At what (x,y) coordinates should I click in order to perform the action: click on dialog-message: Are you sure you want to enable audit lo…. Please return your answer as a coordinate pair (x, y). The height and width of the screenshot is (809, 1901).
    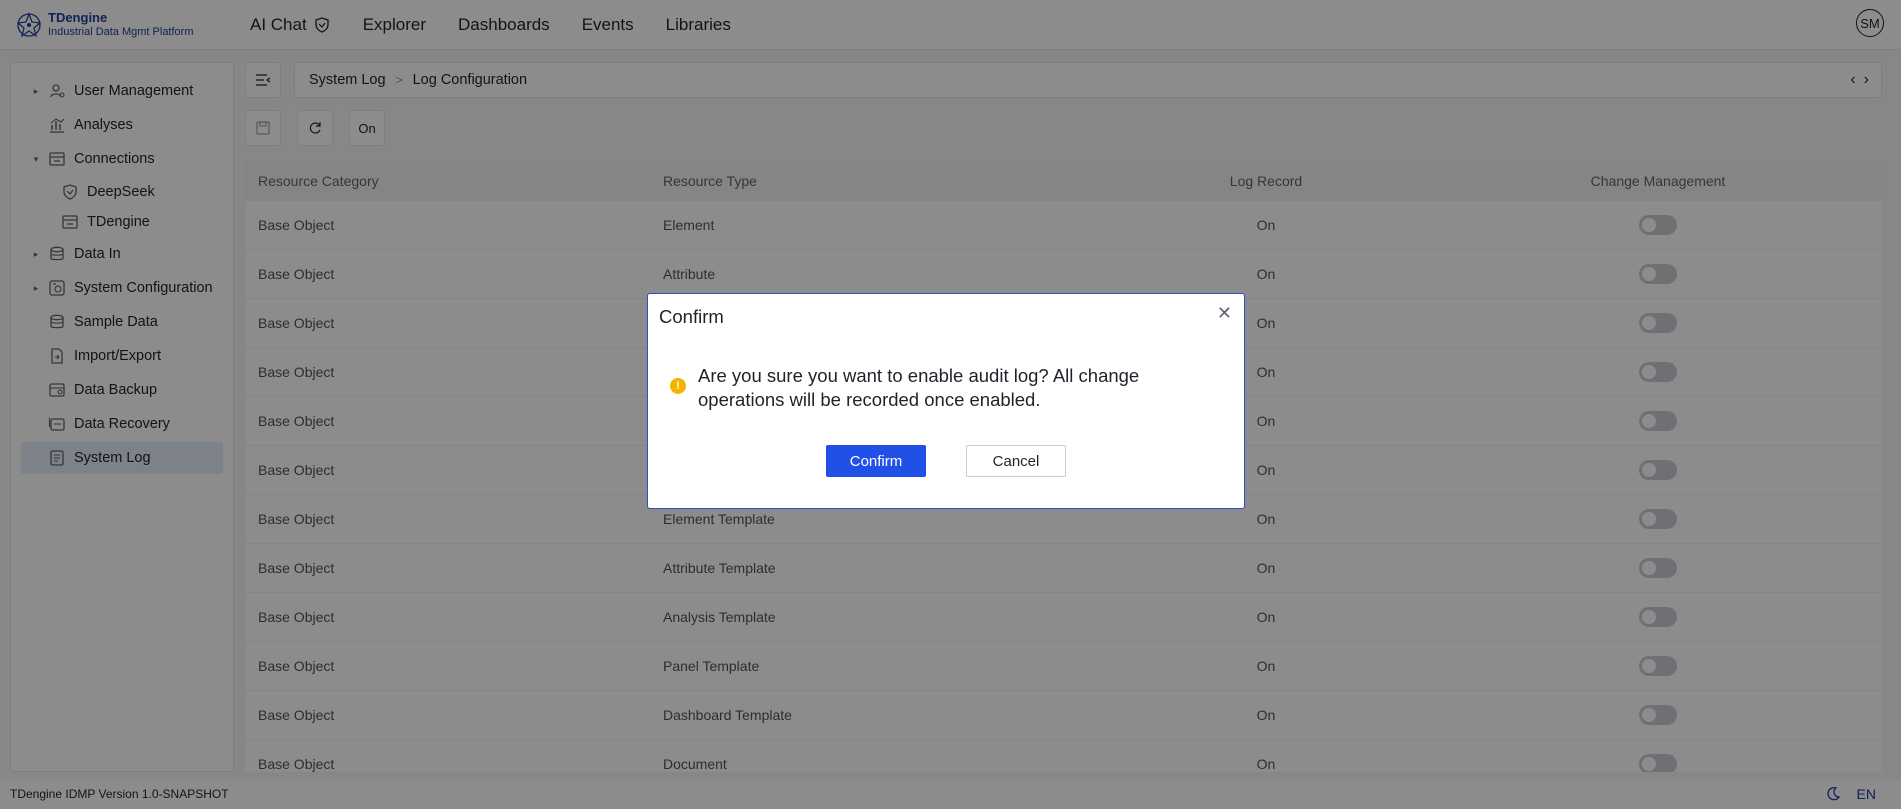
    Looking at the image, I should click on (919, 387).